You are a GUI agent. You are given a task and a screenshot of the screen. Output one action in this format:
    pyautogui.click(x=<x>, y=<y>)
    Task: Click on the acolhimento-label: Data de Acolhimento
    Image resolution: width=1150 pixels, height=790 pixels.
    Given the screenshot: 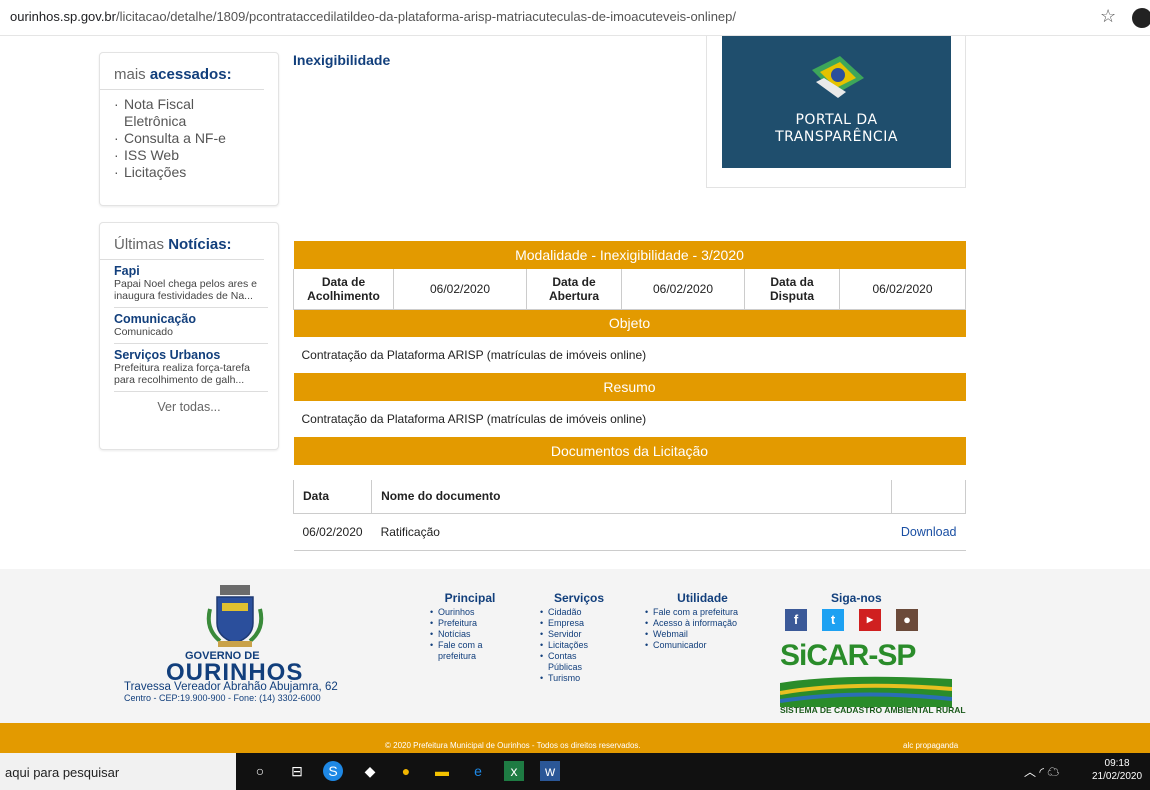 What is the action you would take?
    pyautogui.click(x=343, y=289)
    